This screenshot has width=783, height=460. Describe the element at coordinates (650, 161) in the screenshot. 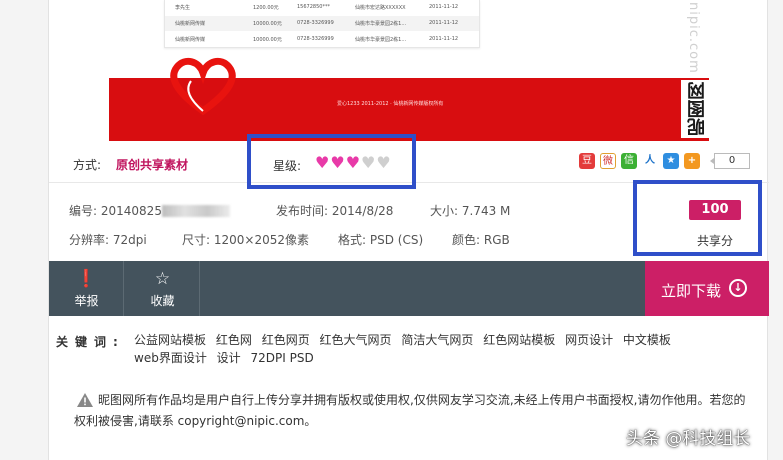

I see `renren-share-icon: 人` at that location.